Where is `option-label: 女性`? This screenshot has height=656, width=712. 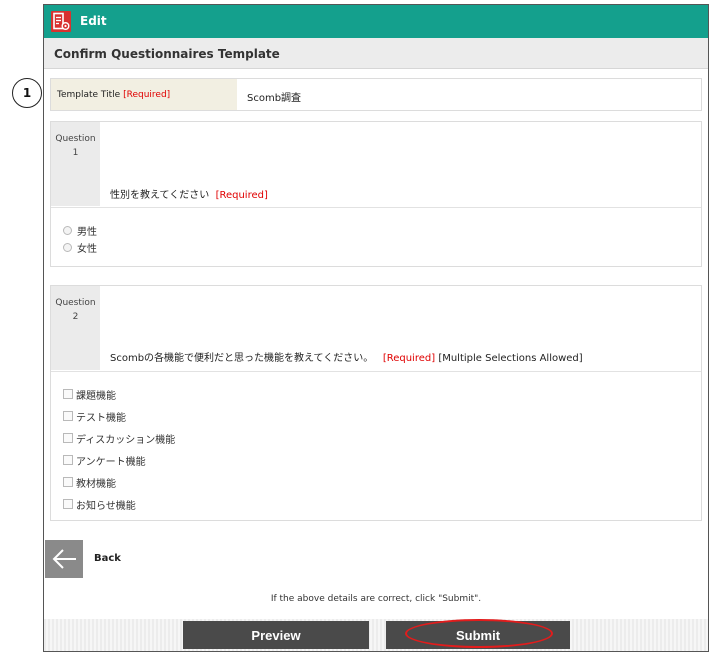
option-label: 女性 is located at coordinates (87, 249).